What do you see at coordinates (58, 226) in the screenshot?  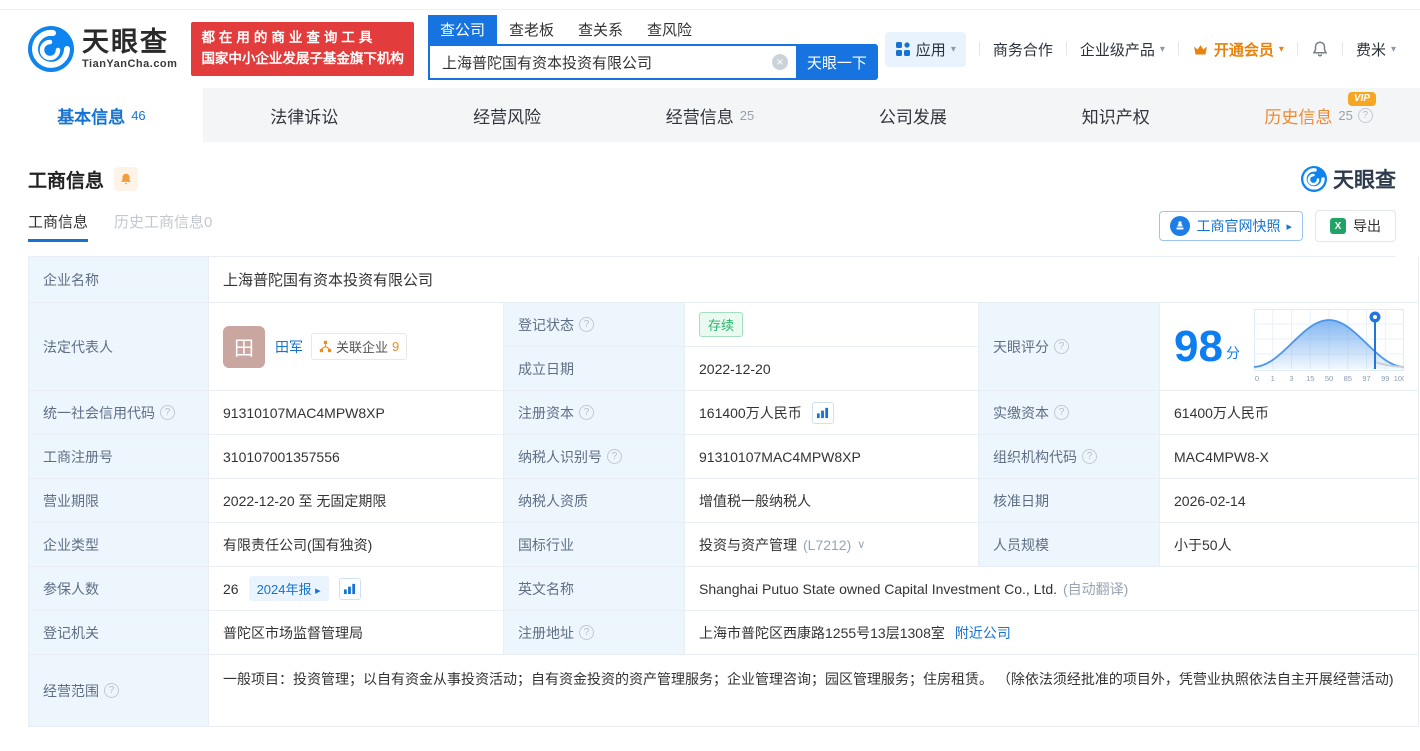 I see `subtab-business-info: 工商信息` at bounding box center [58, 226].